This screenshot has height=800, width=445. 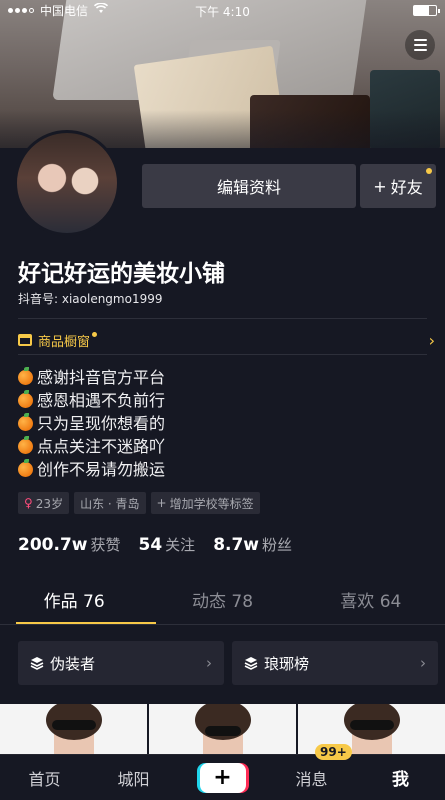 What do you see at coordinates (167, 544) in the screenshot?
I see `following-stat: 54 关注` at bounding box center [167, 544].